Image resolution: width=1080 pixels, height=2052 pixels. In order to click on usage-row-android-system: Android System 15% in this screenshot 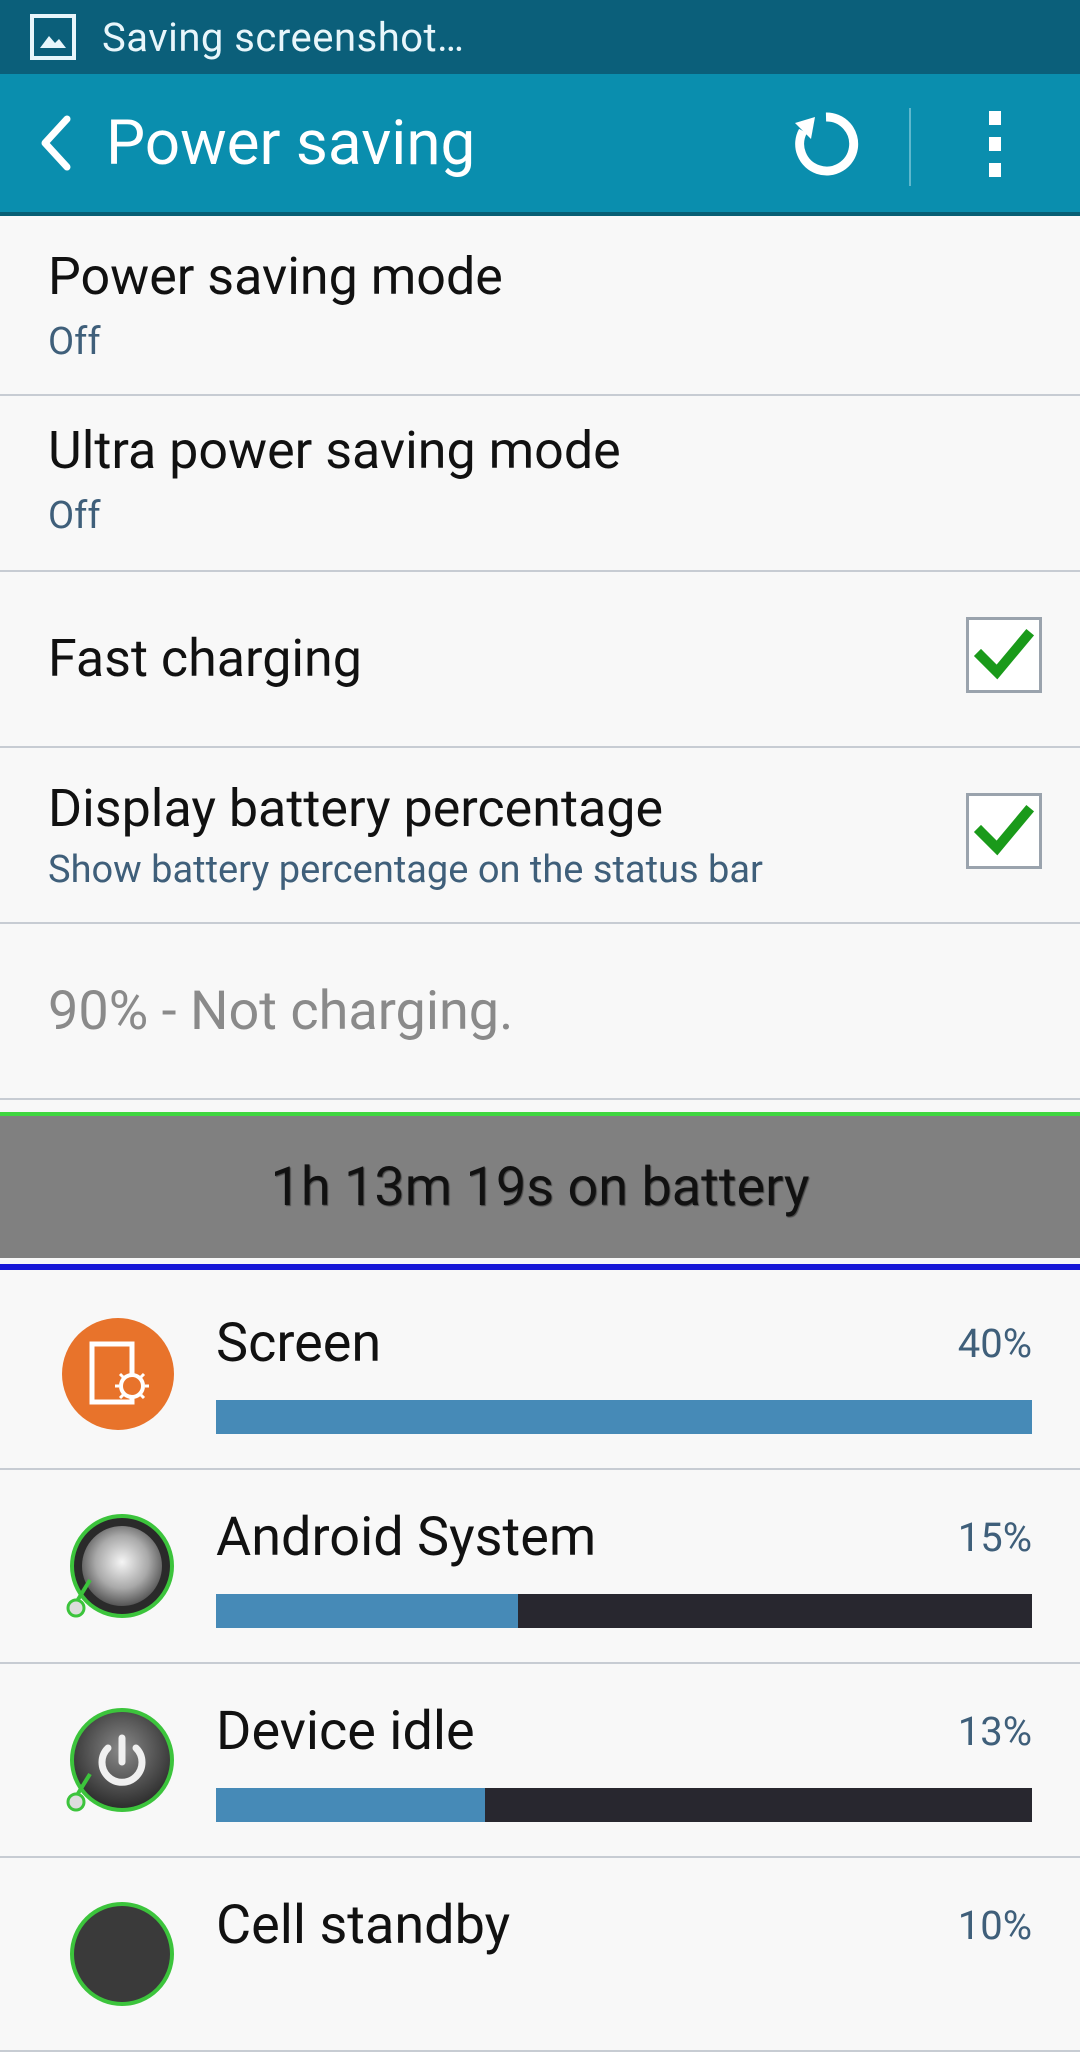, I will do `click(540, 1567)`.